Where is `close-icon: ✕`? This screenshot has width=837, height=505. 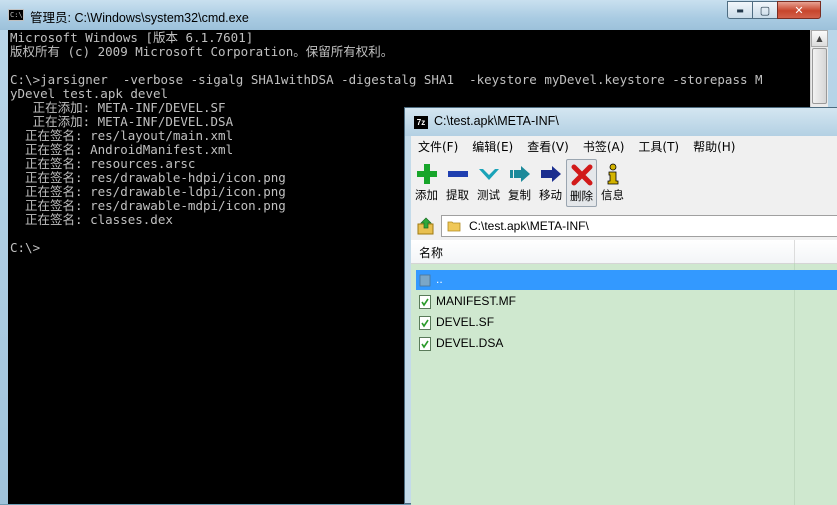 close-icon: ✕ is located at coordinates (799, 10).